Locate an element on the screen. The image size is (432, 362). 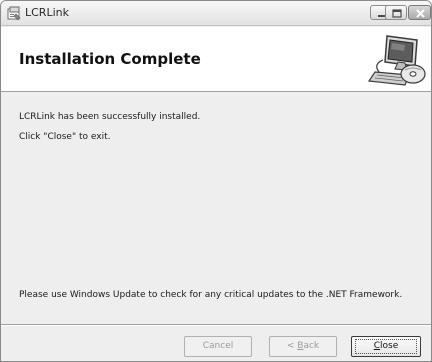
success-message: LCRLink has been successfully installed. is located at coordinates (110, 117).